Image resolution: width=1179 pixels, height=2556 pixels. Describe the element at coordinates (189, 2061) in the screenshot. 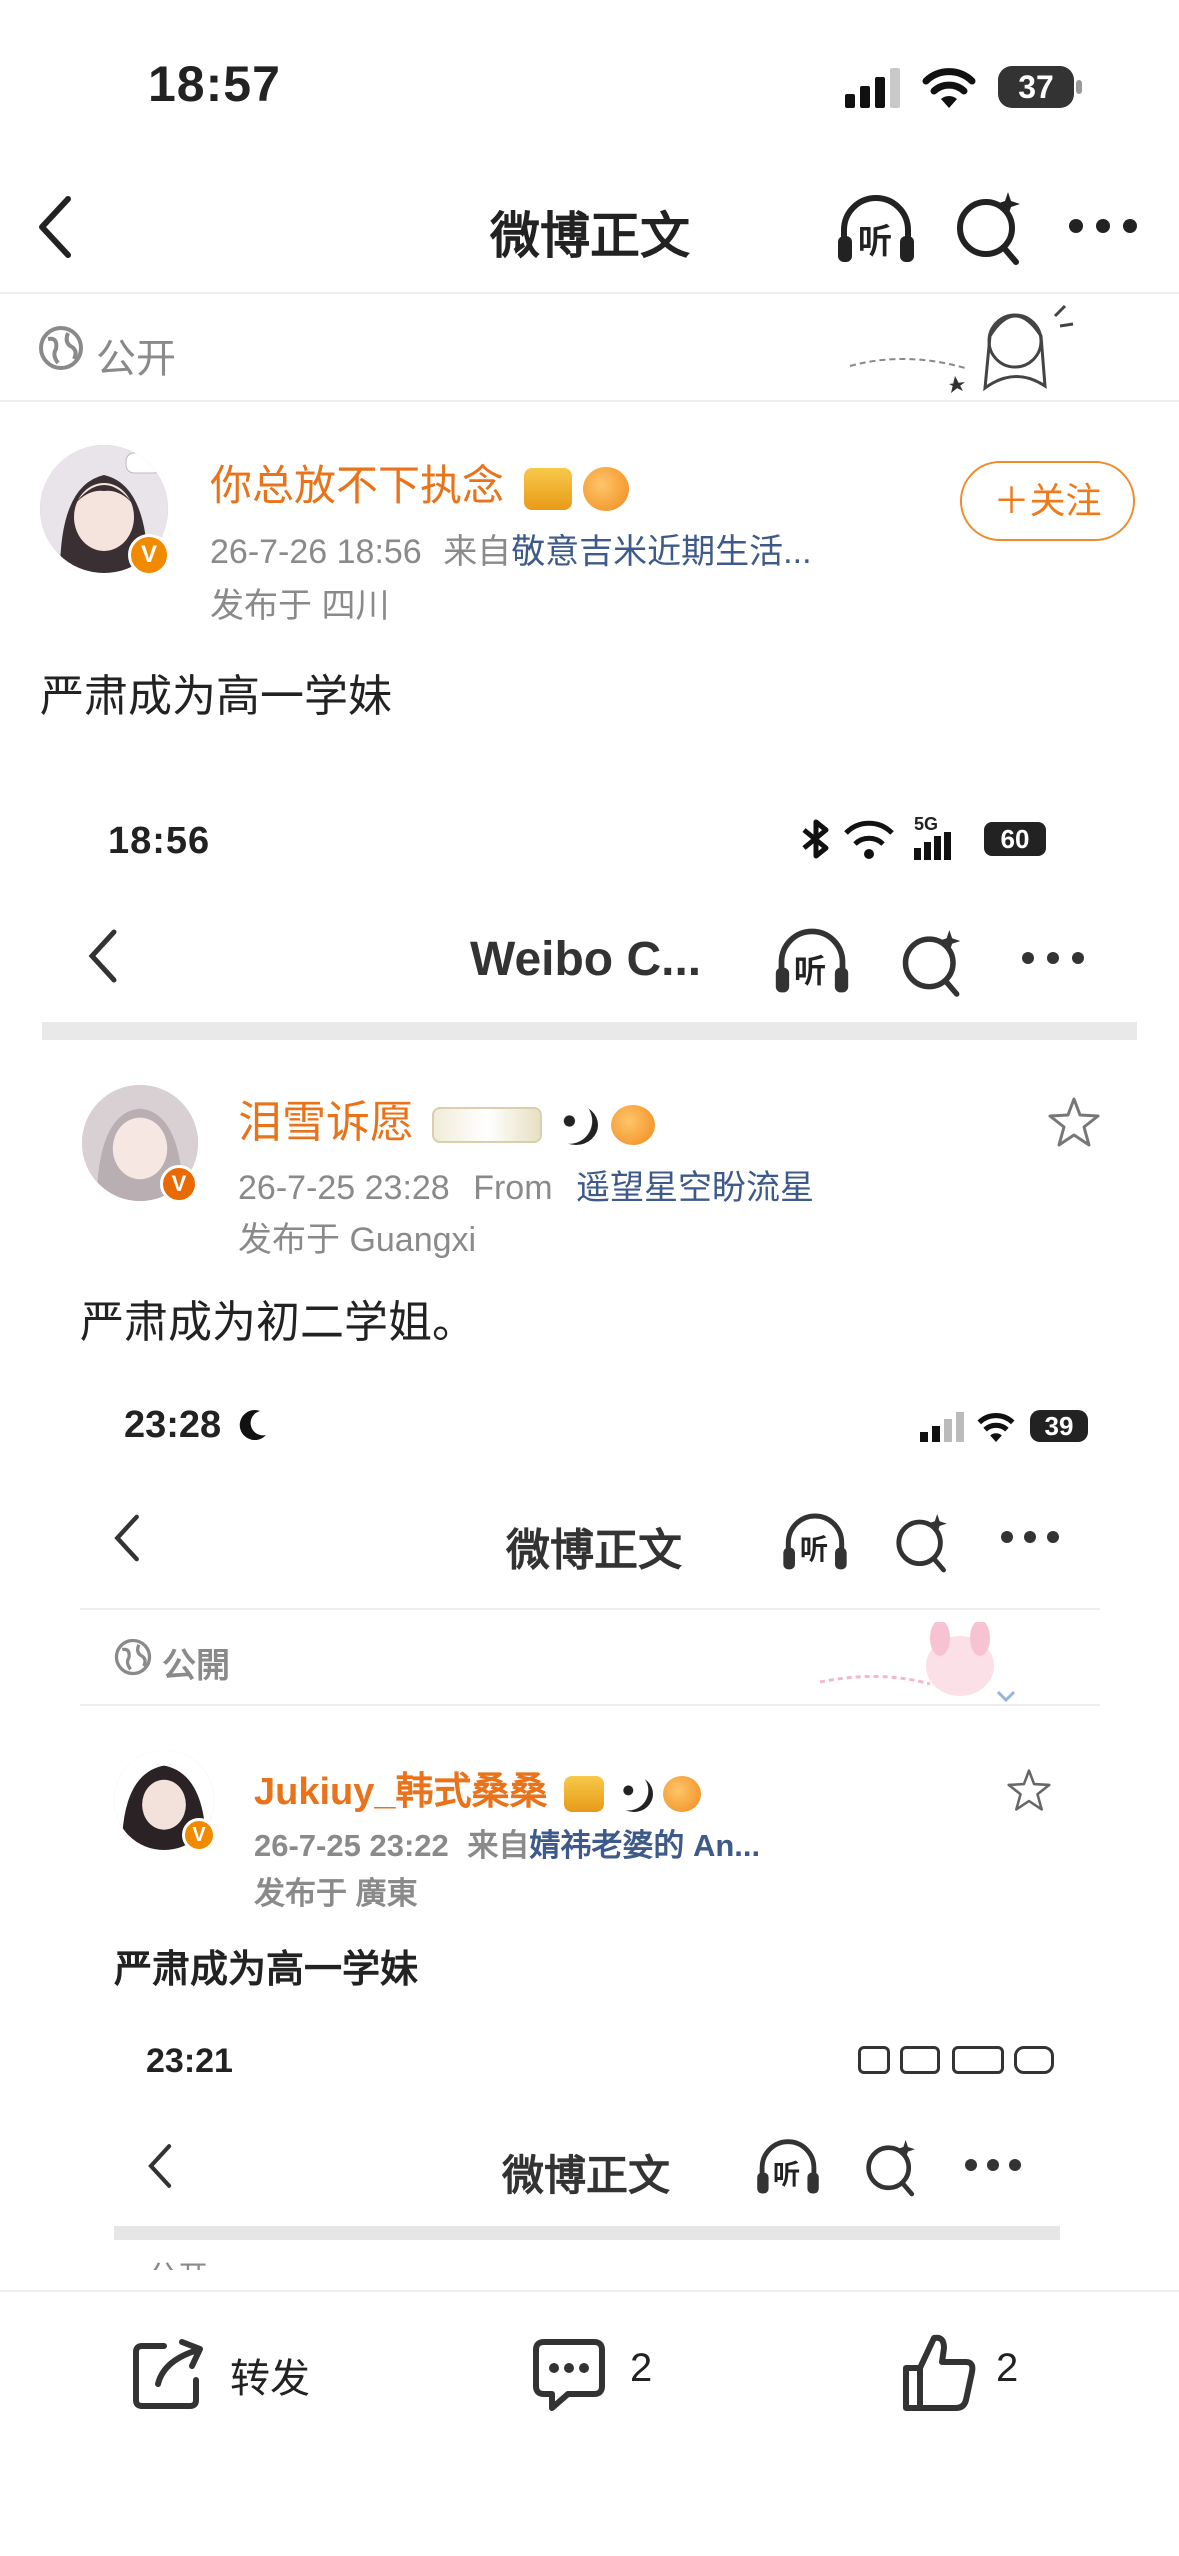

I see `nested3-status-time: 23:21` at that location.